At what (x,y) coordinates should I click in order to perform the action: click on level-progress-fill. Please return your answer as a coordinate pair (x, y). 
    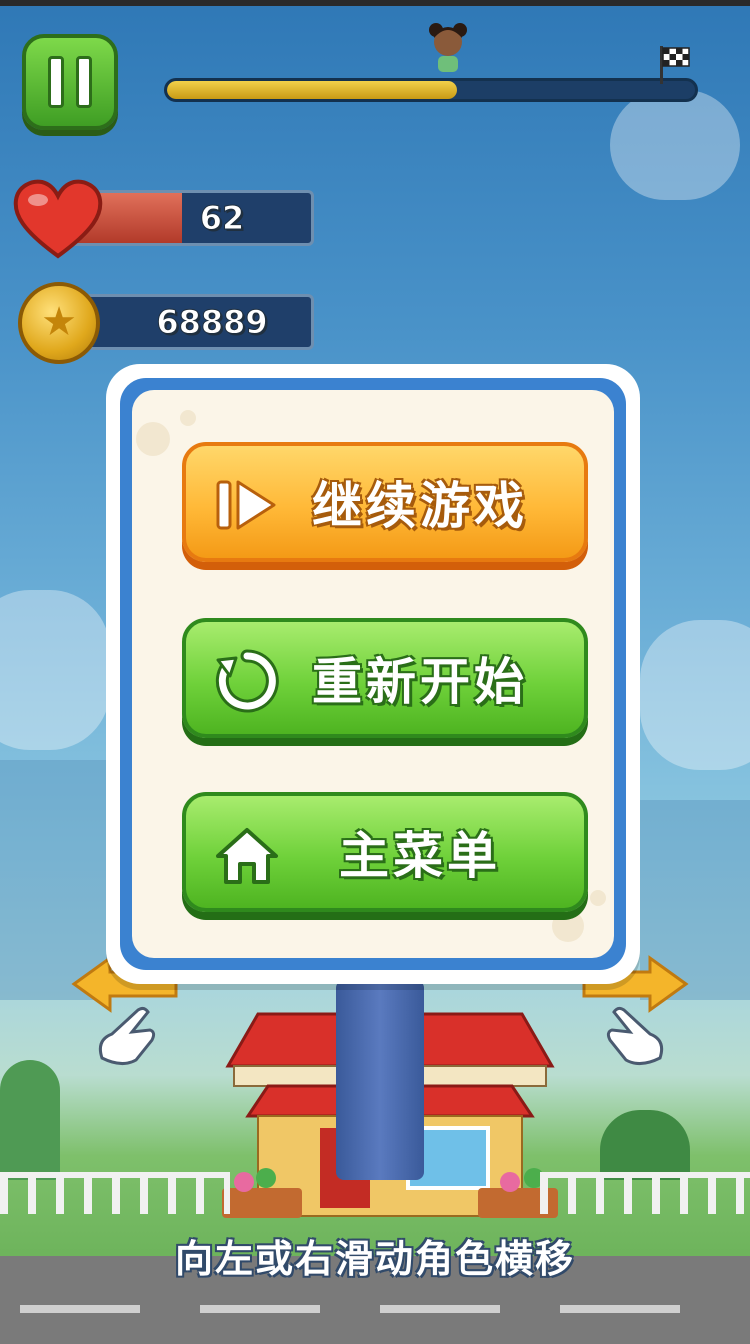
    Looking at the image, I should click on (312, 90).